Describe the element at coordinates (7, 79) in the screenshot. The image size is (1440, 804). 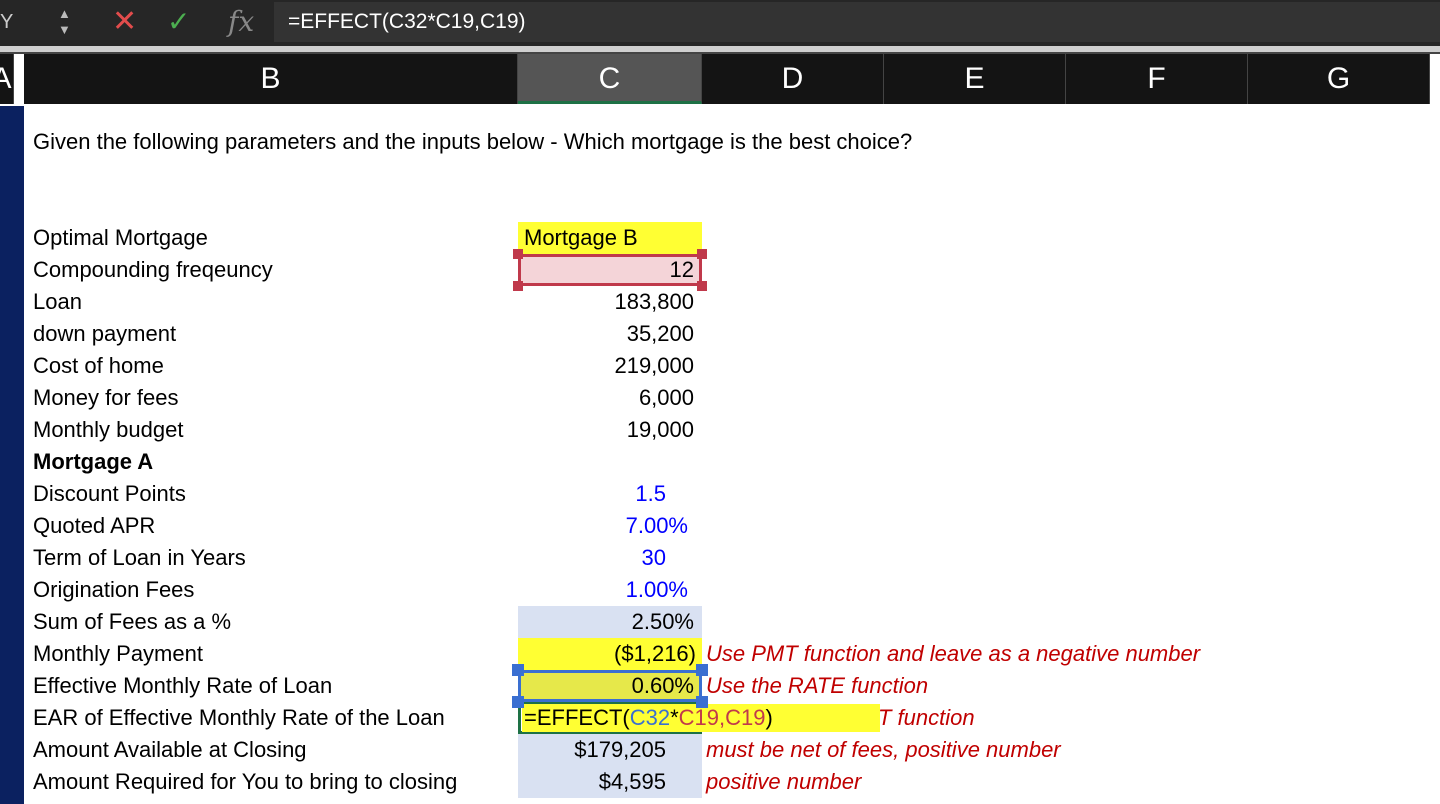
I see `column-header-a: A` at that location.